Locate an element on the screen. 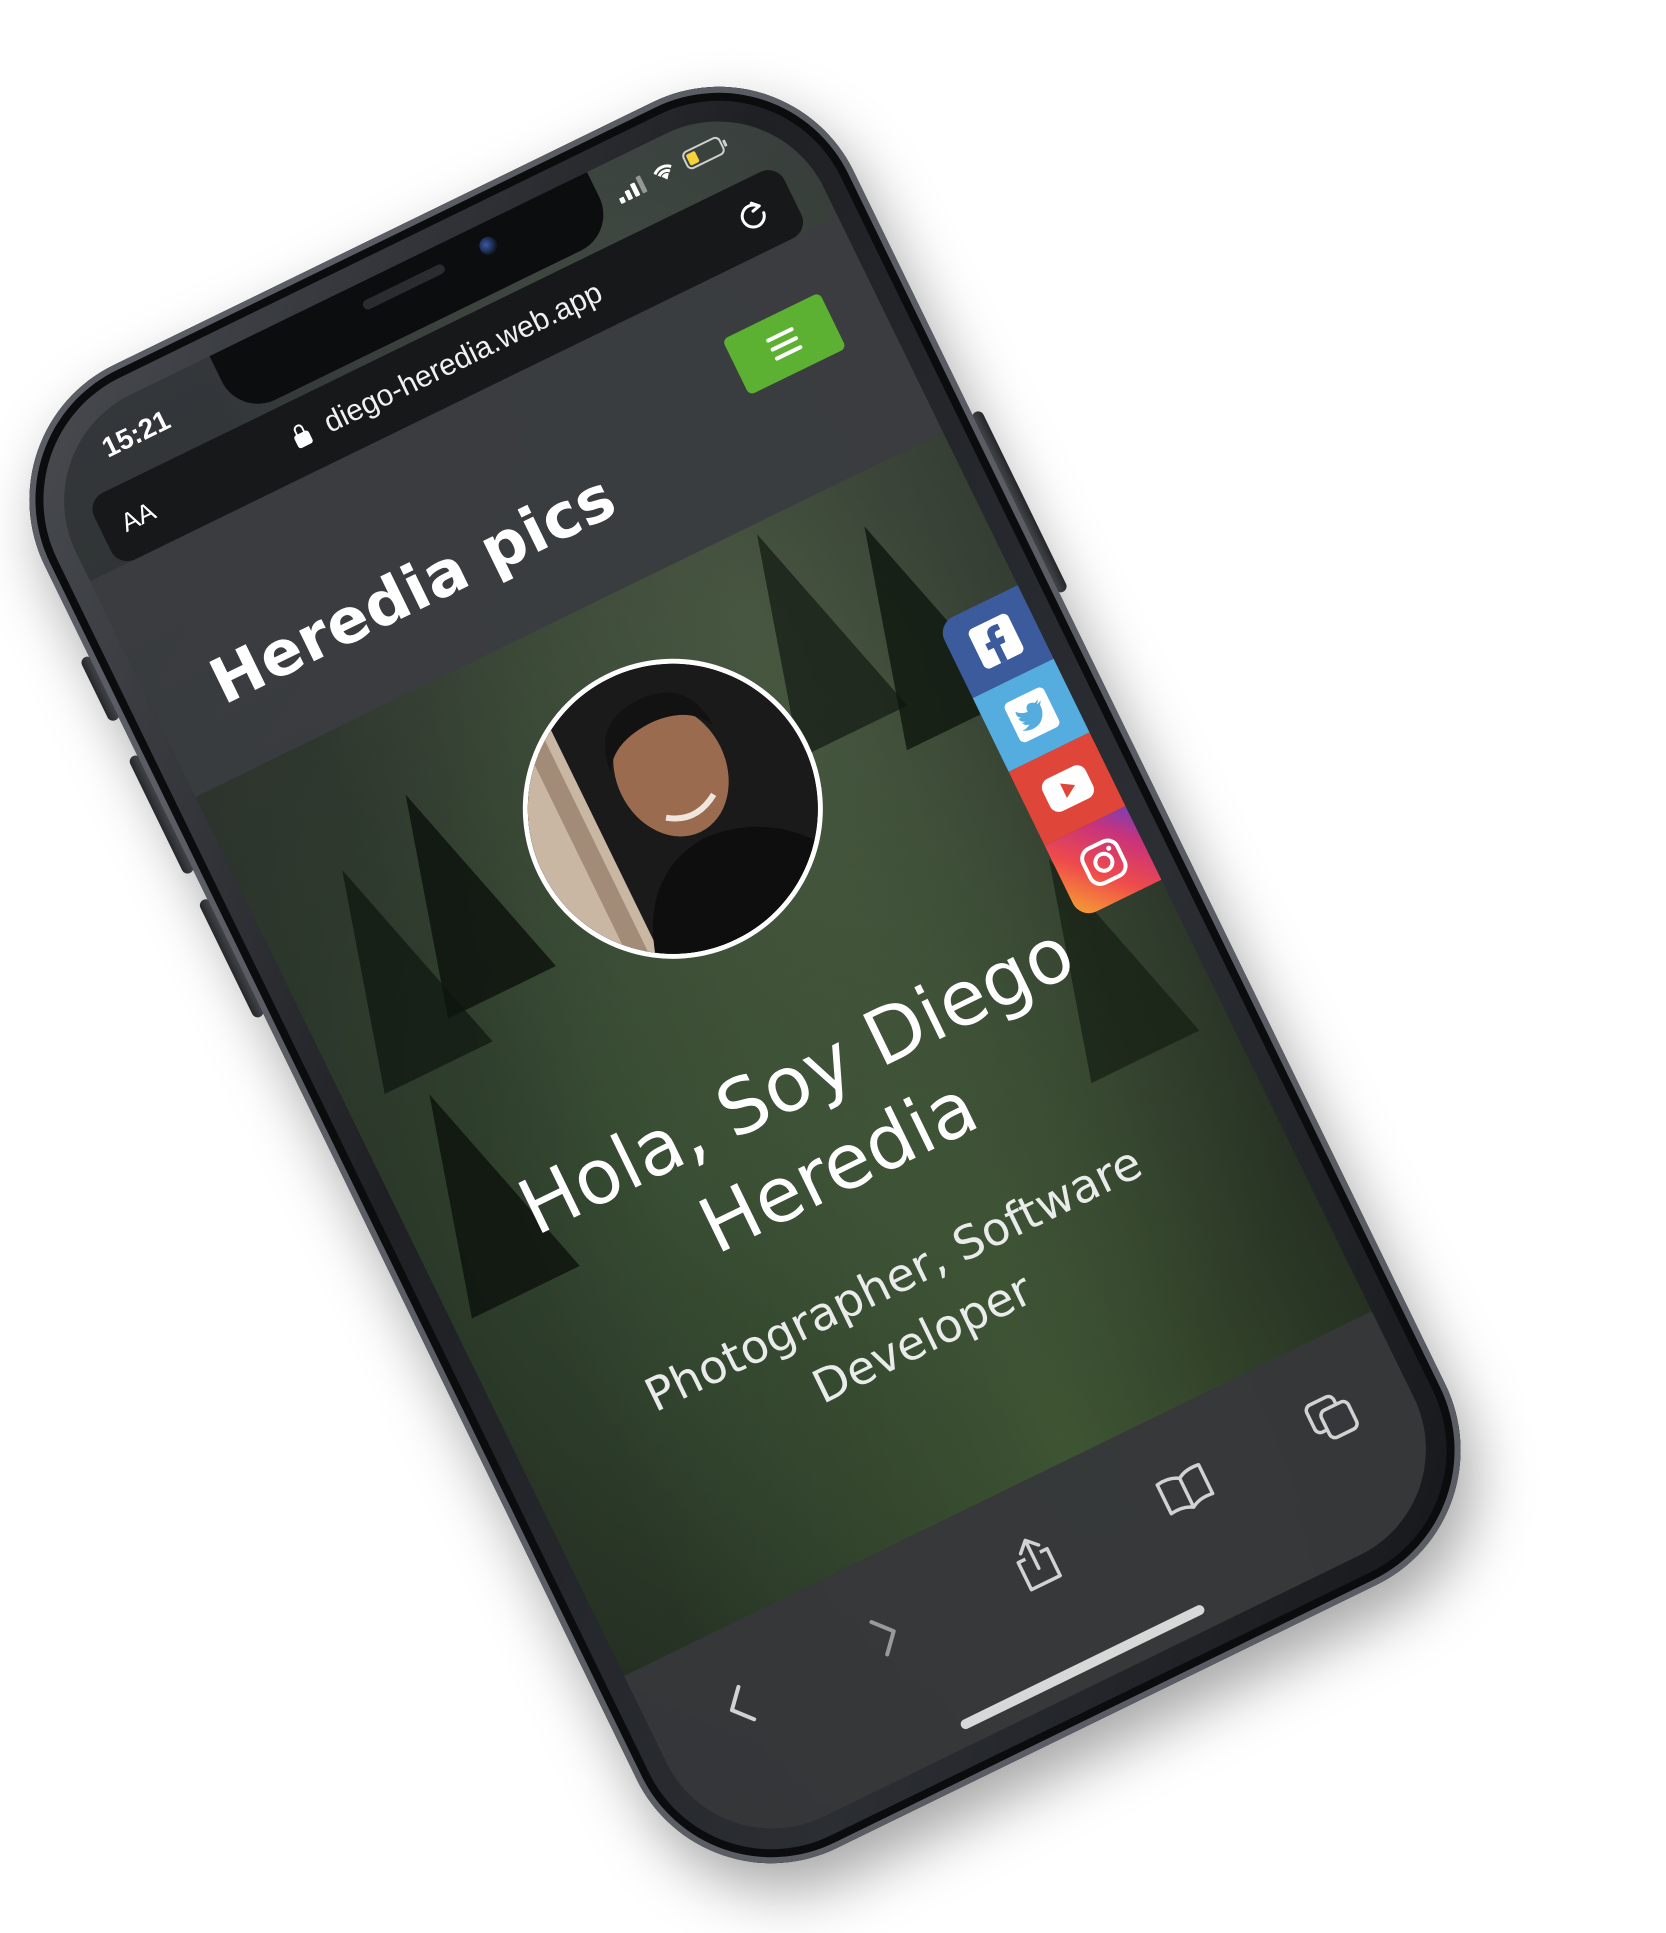 The image size is (1666, 1933). front-camera is located at coordinates (488, 245).